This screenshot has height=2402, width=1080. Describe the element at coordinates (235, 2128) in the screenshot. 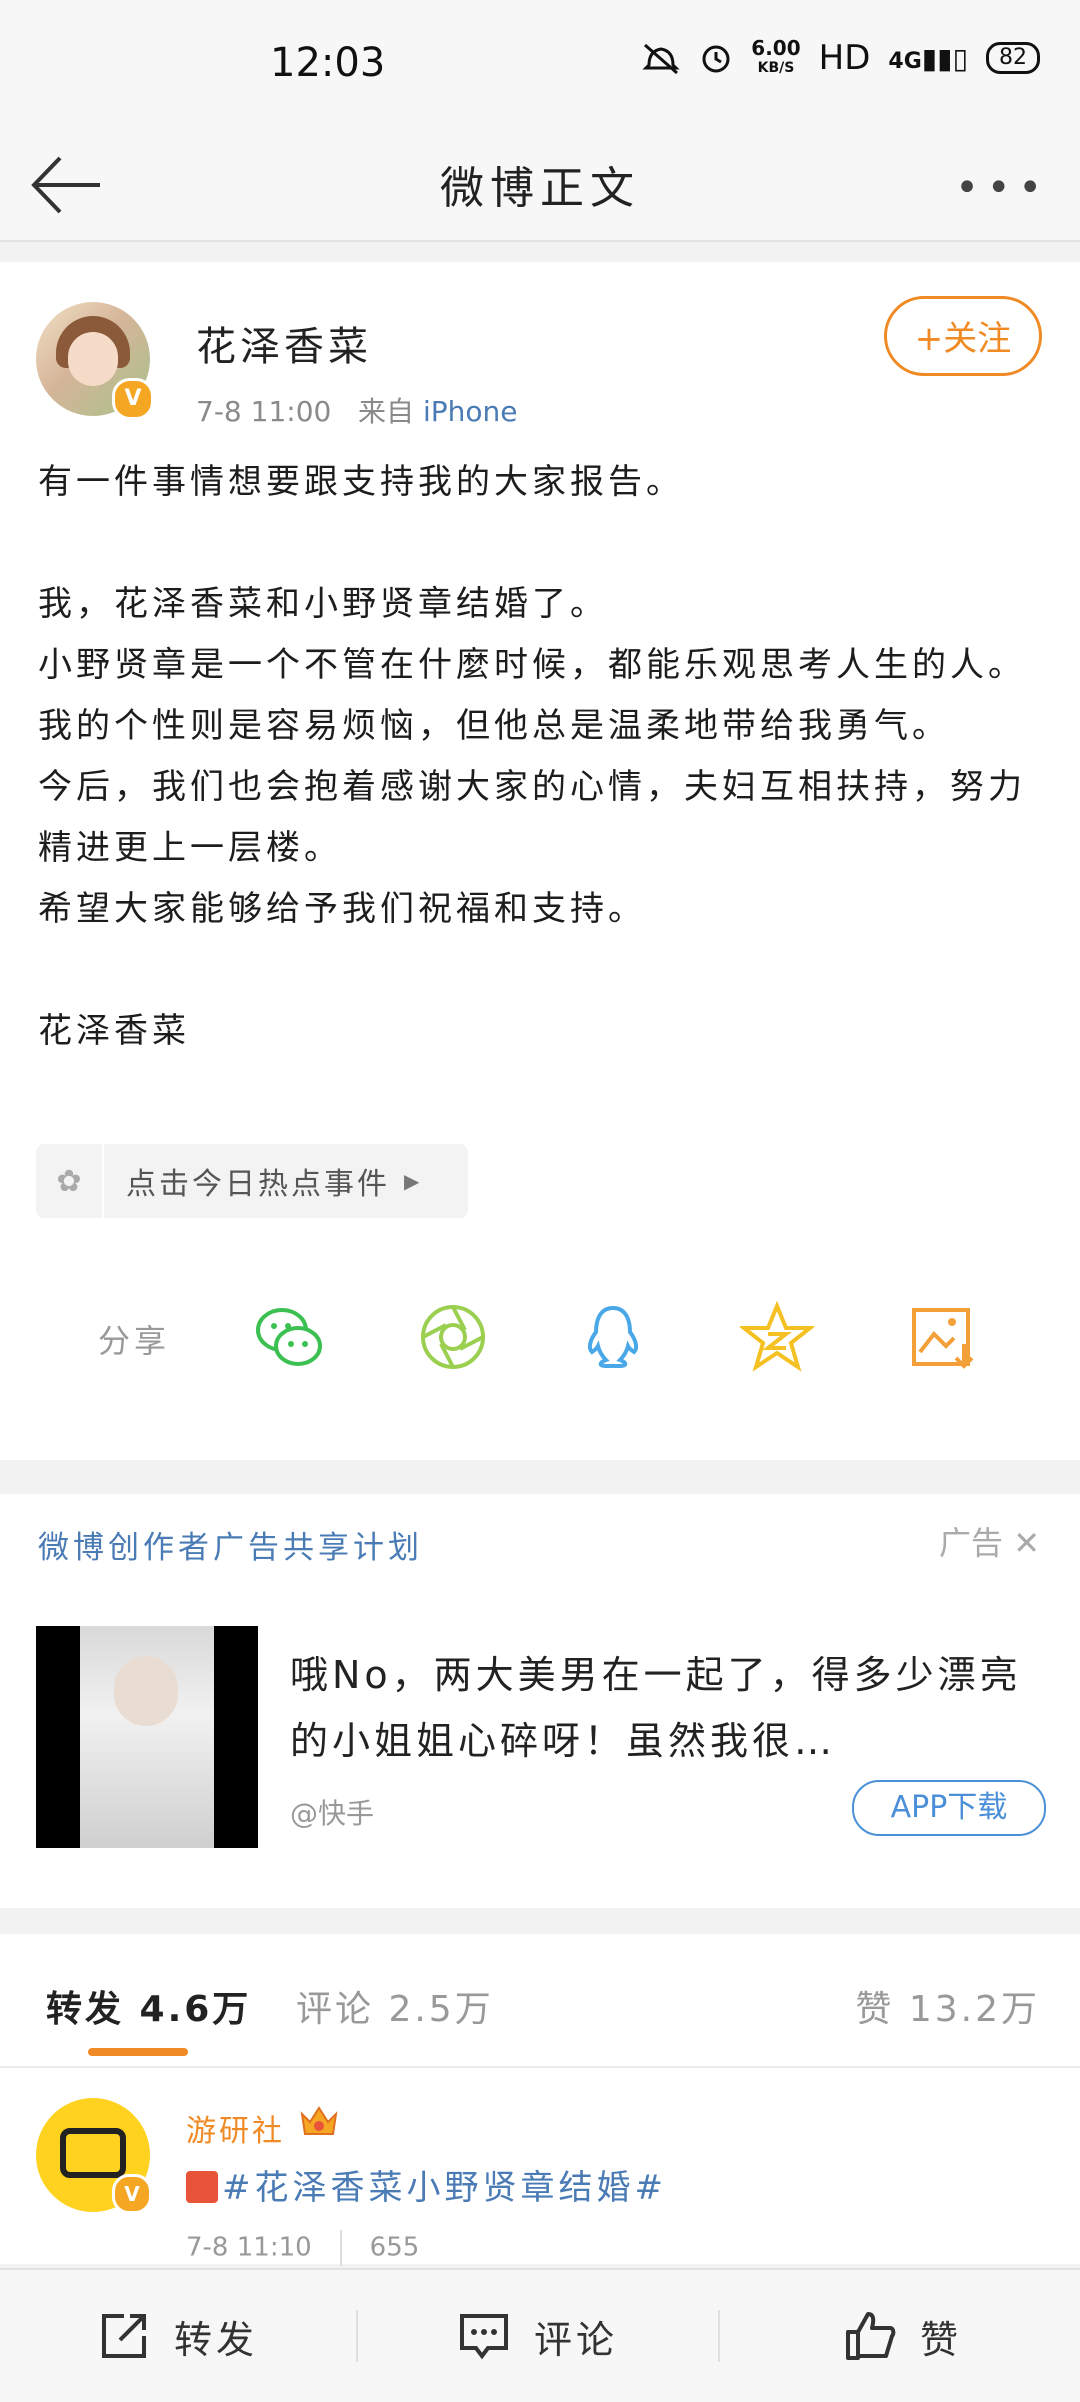

I see `repost-user-name: 游研社` at that location.